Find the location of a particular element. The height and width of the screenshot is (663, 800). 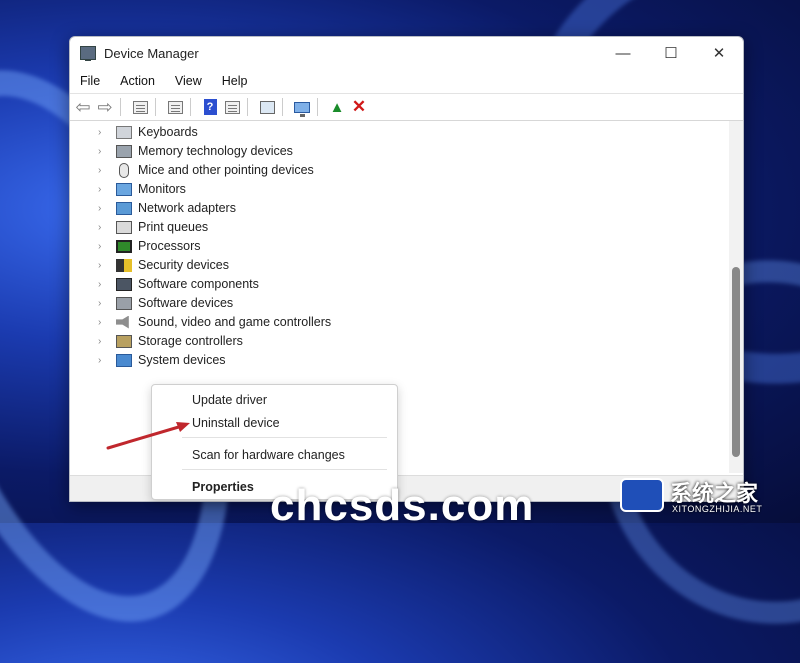

window-title: Device Manager is located at coordinates (151, 53).